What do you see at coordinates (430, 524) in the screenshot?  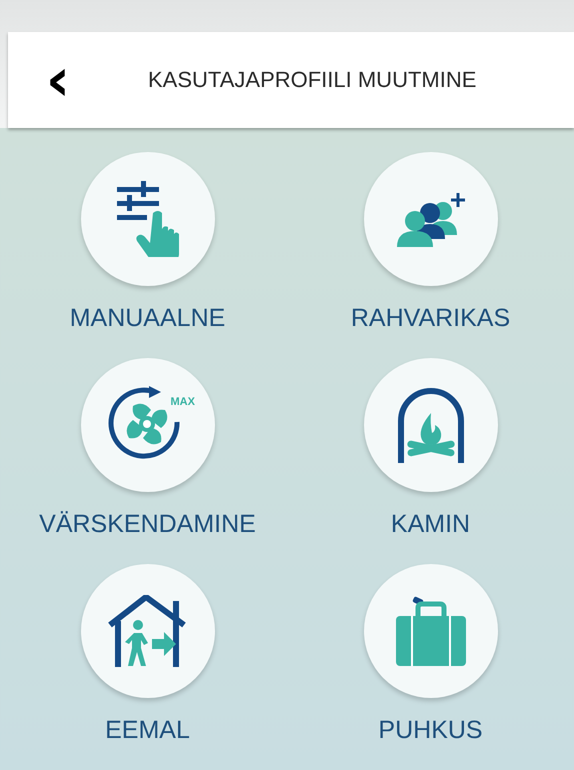 I see `profile-label: KAMIN` at bounding box center [430, 524].